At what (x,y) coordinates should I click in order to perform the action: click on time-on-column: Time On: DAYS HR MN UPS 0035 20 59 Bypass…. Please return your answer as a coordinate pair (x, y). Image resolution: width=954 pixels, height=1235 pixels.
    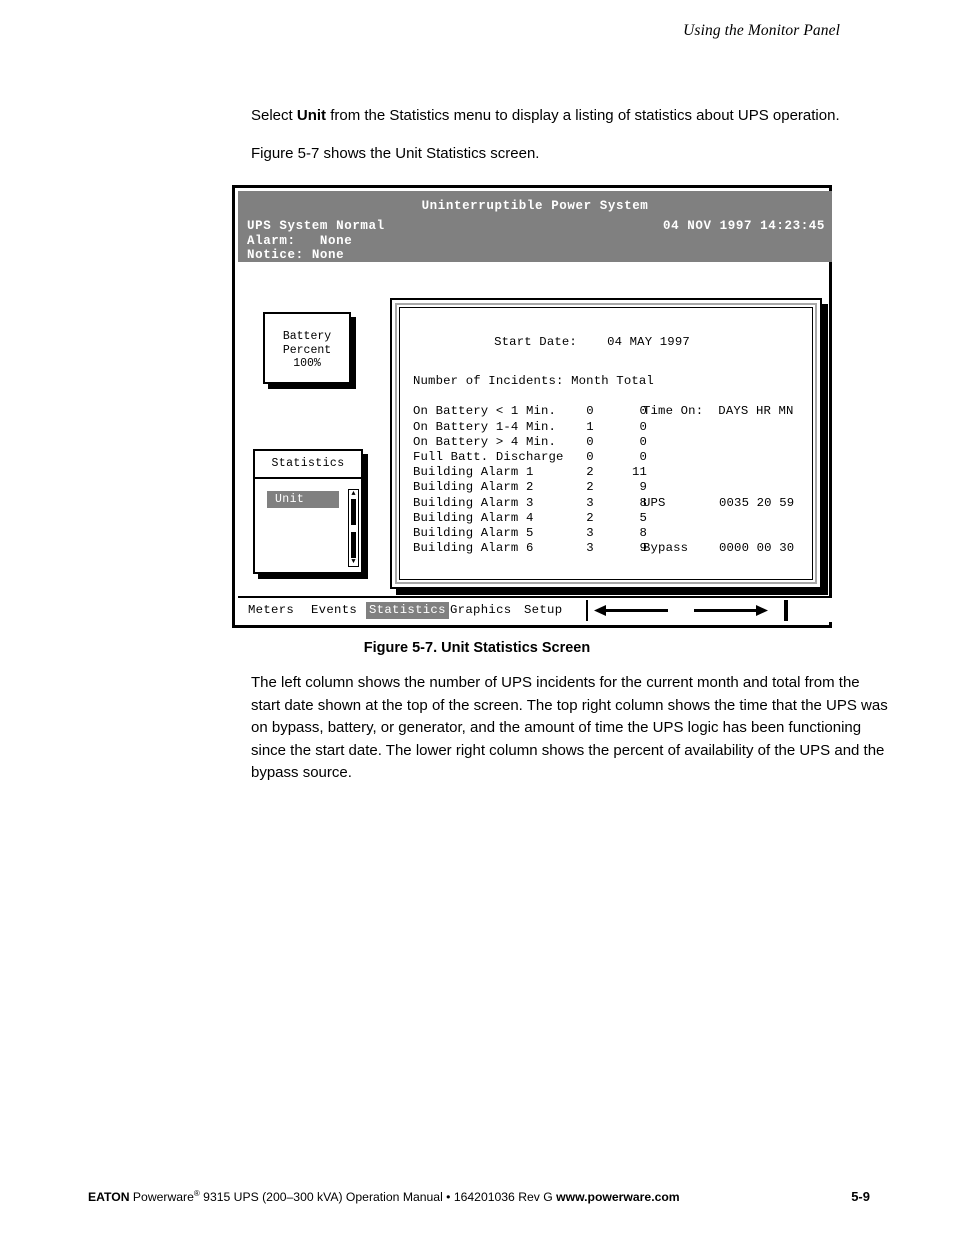
    Looking at the image, I should click on (723, 476).